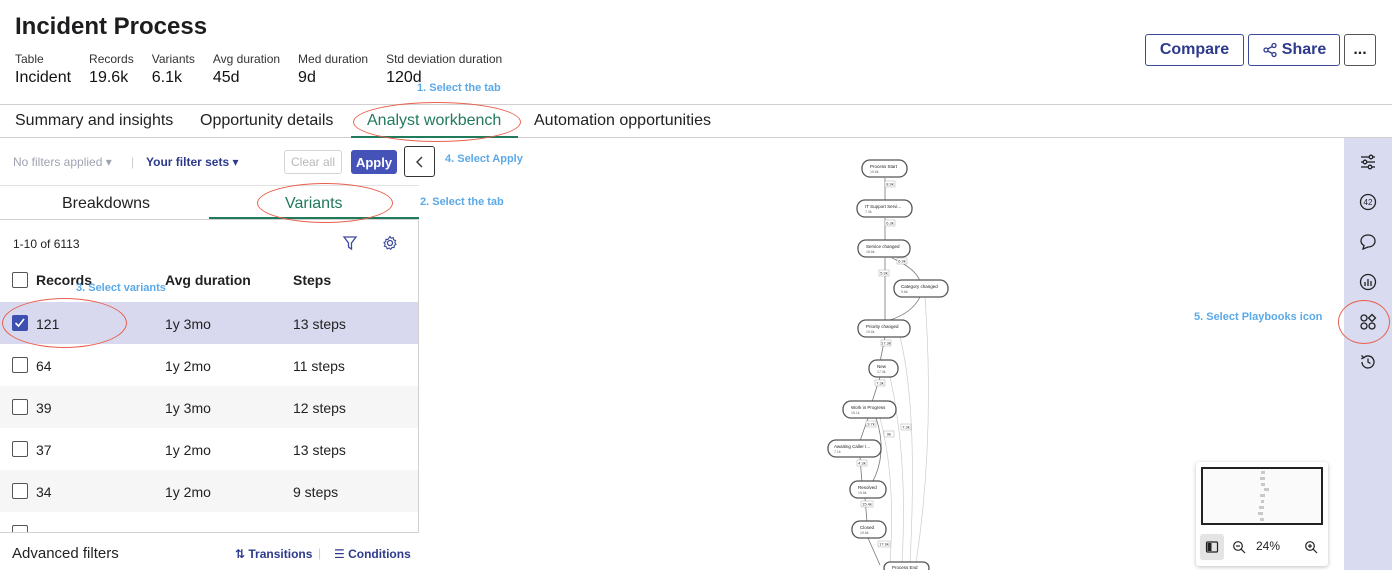 This screenshot has width=1392, height=570. What do you see at coordinates (209, 449) in the screenshot?
I see `table-row: 37 1y 2mo 13 steps` at bounding box center [209, 449].